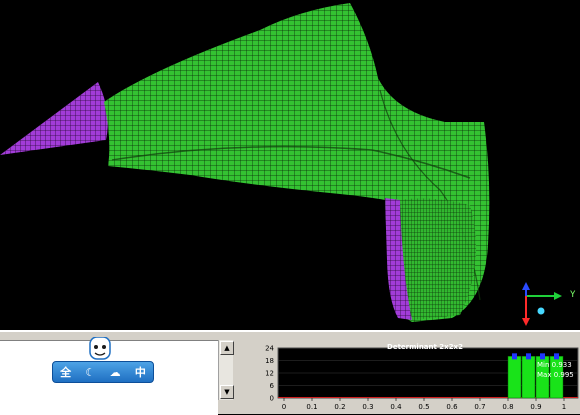  What do you see at coordinates (269, 374) in the screenshot?
I see `y-tick-label: 12` at bounding box center [269, 374].